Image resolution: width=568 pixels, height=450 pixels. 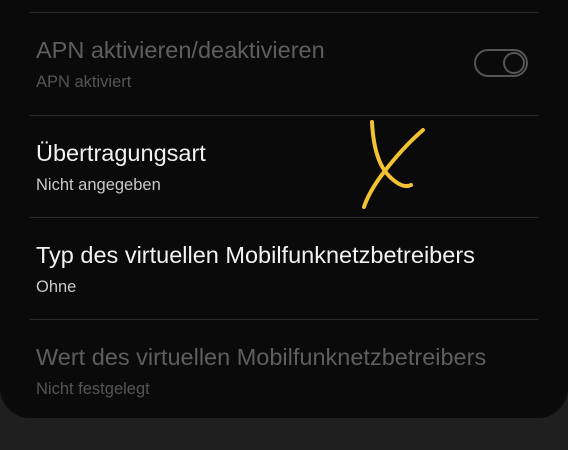 I want to click on transfer-type-value: Nicht angegeben, so click(x=98, y=185).